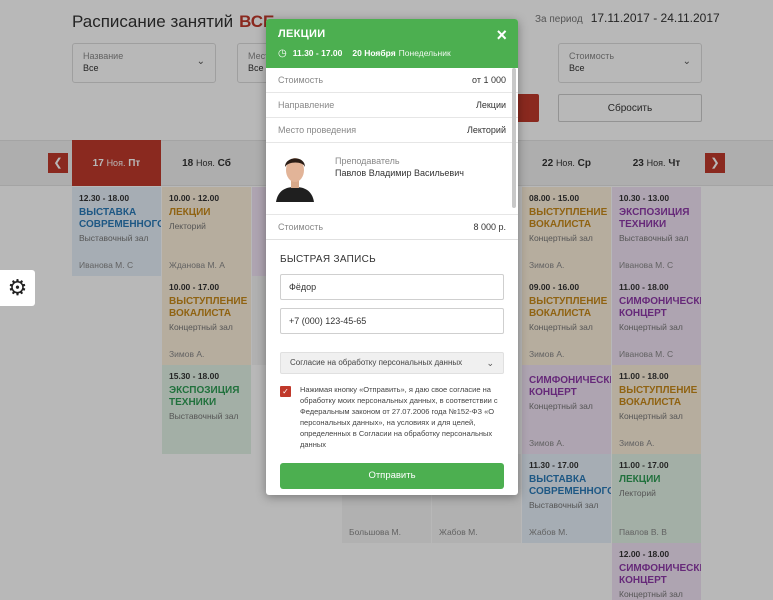 This screenshot has width=773, height=600. What do you see at coordinates (392, 179) in the screenshot?
I see `teacher-block: Преподаватель Павлов Владимир Васильевич` at bounding box center [392, 179].